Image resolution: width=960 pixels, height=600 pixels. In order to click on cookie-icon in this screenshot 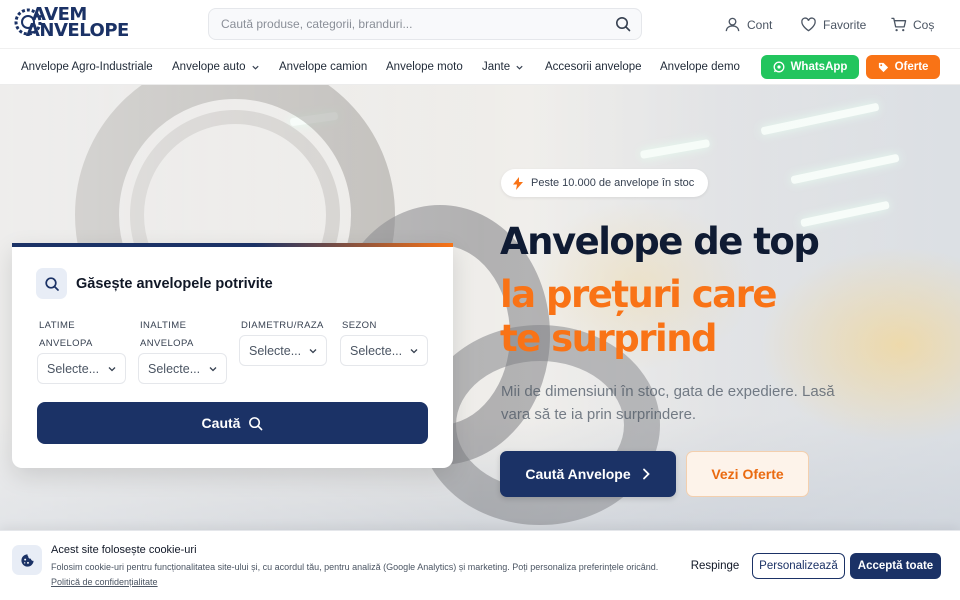, I will do `click(27, 560)`.